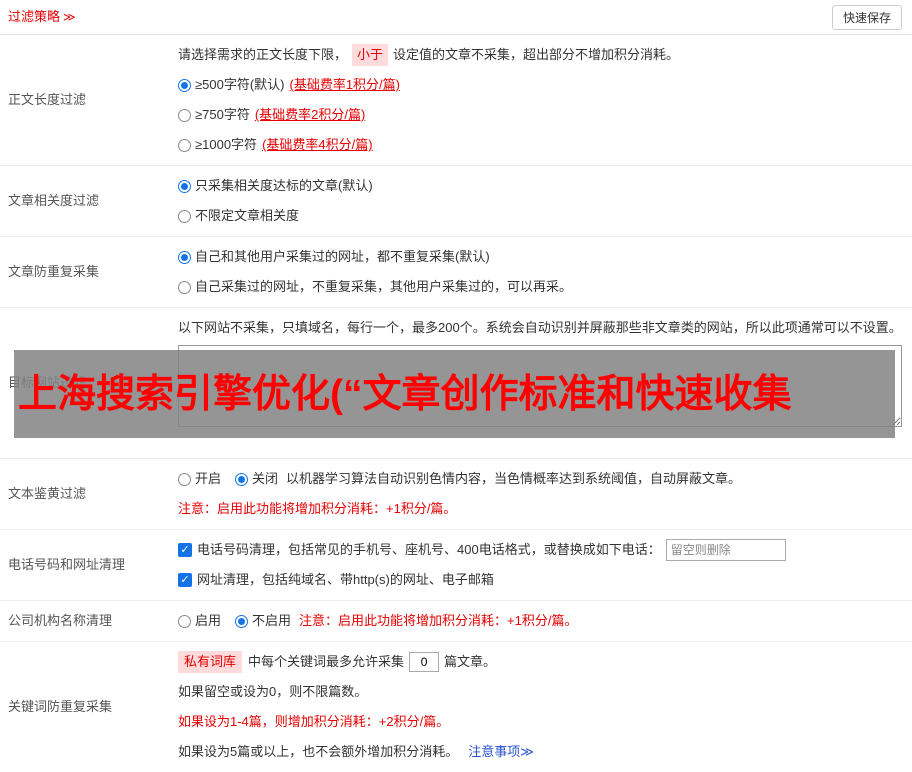  Describe the element at coordinates (273, 692) in the screenshot. I see `keyword-note-zero: 如果留空或设为0，则不限篇数。` at that location.